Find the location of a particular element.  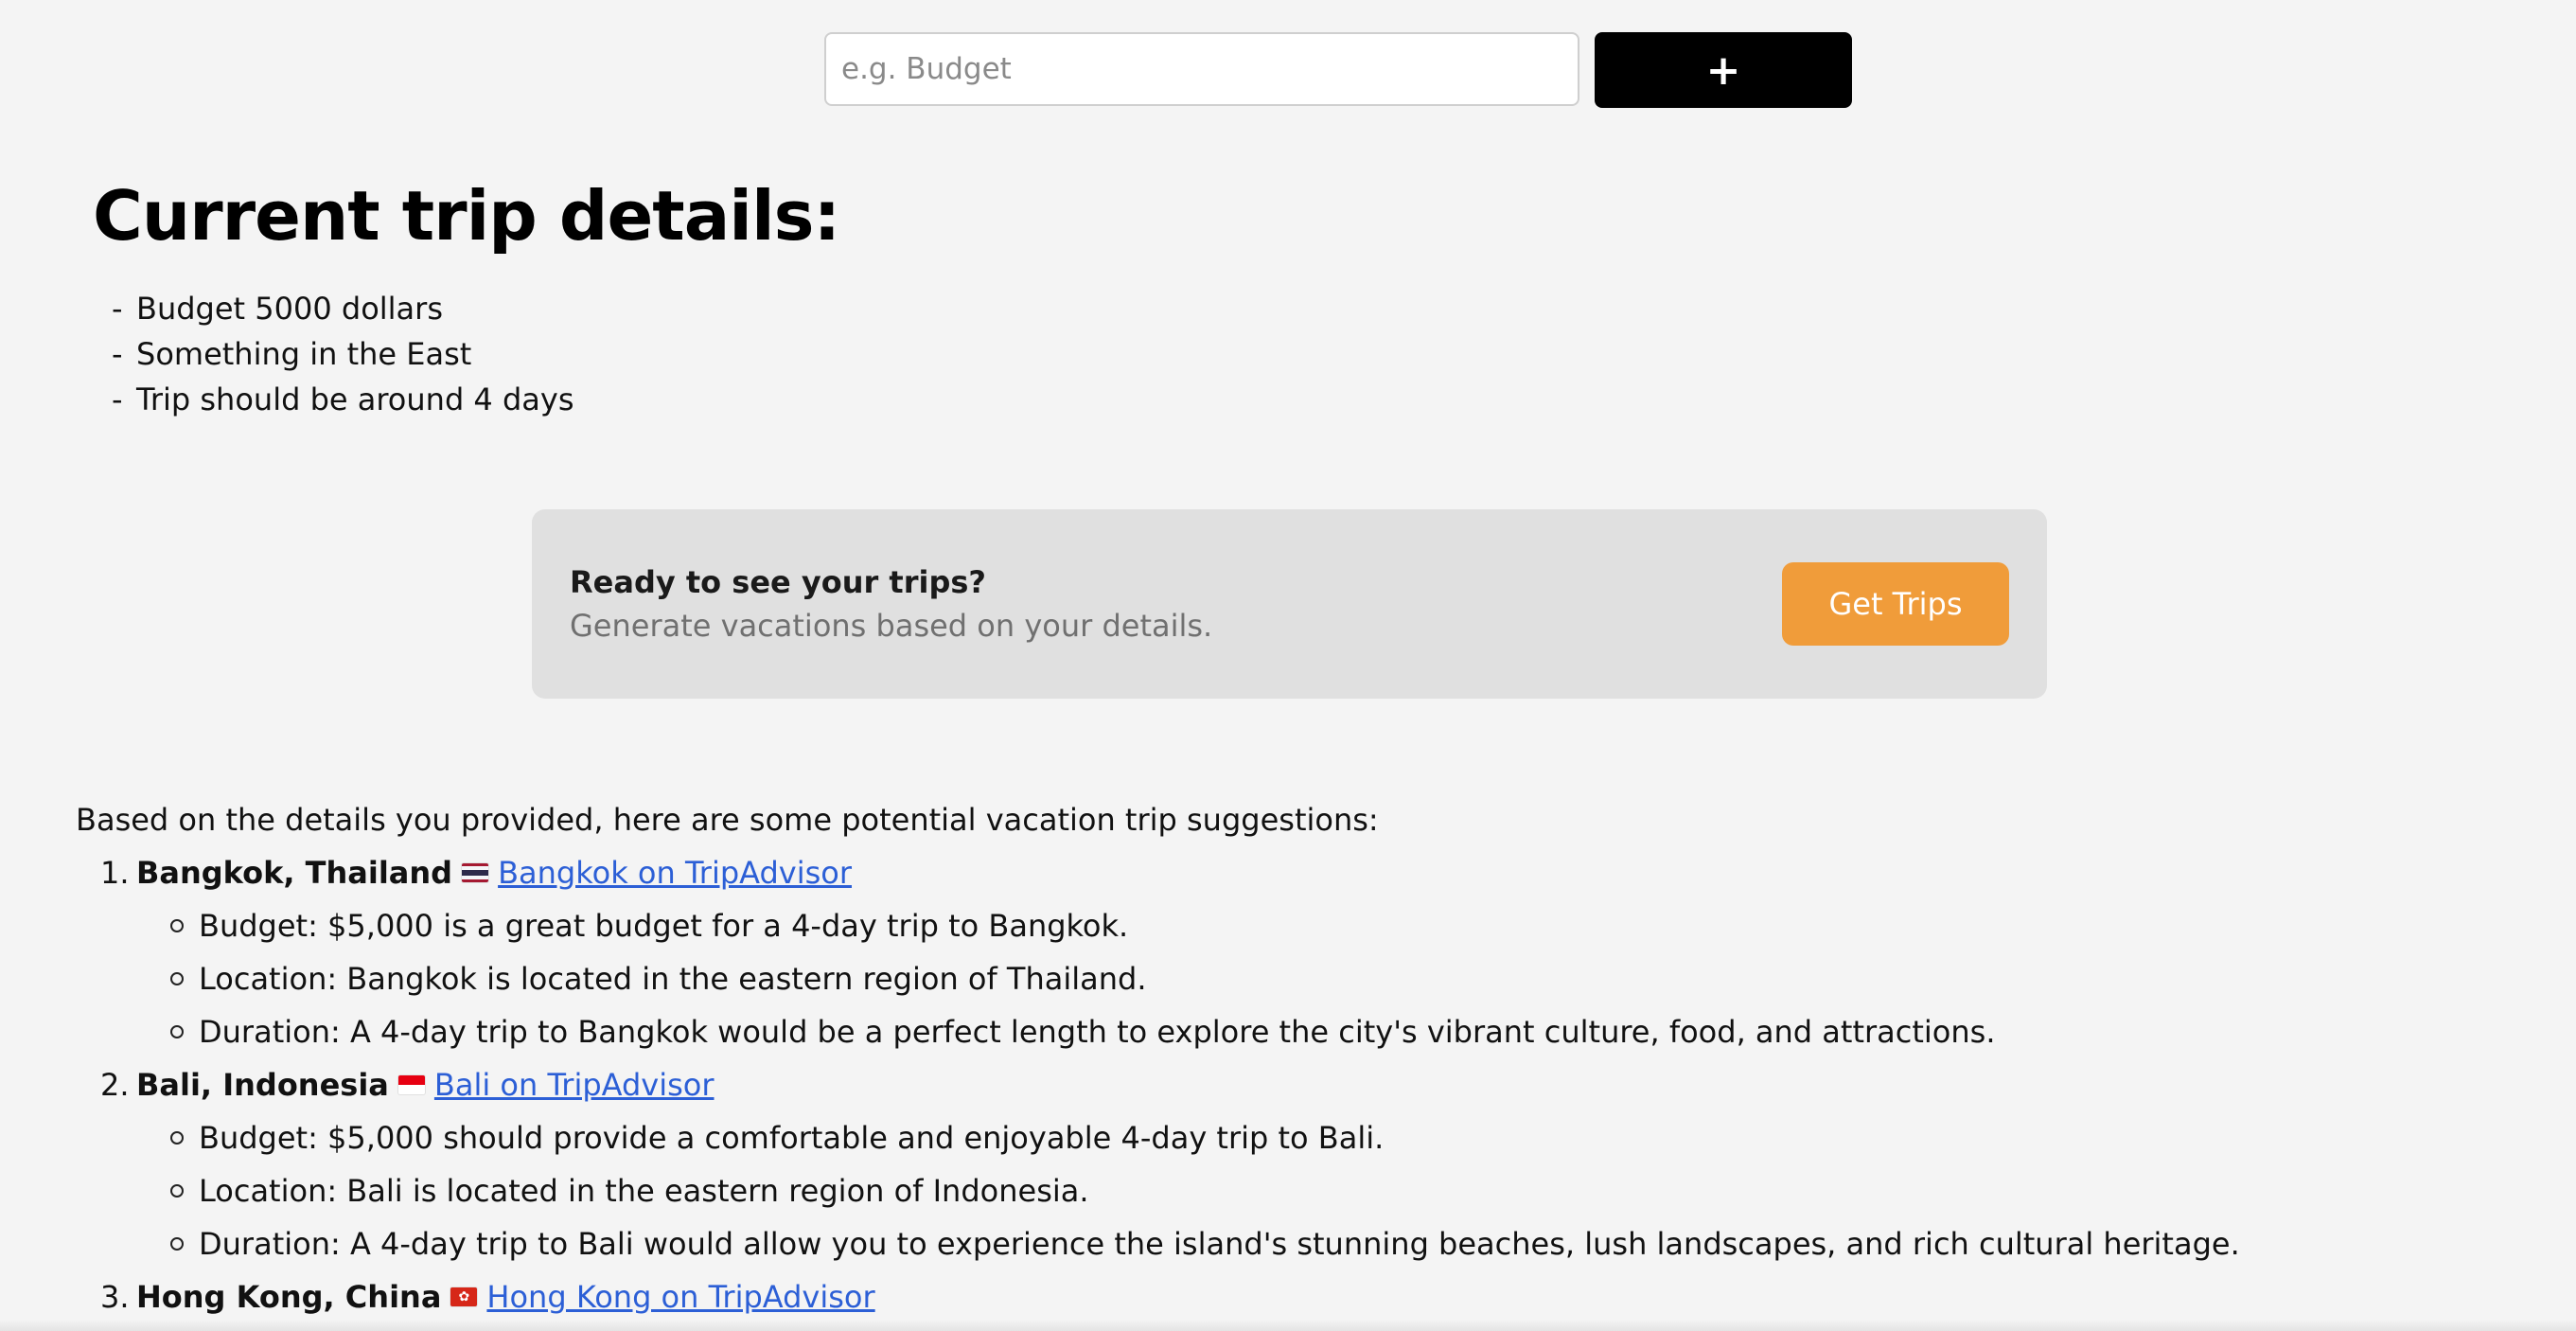

detail-text: Trip should be around 4 days is located at coordinates (355, 399).